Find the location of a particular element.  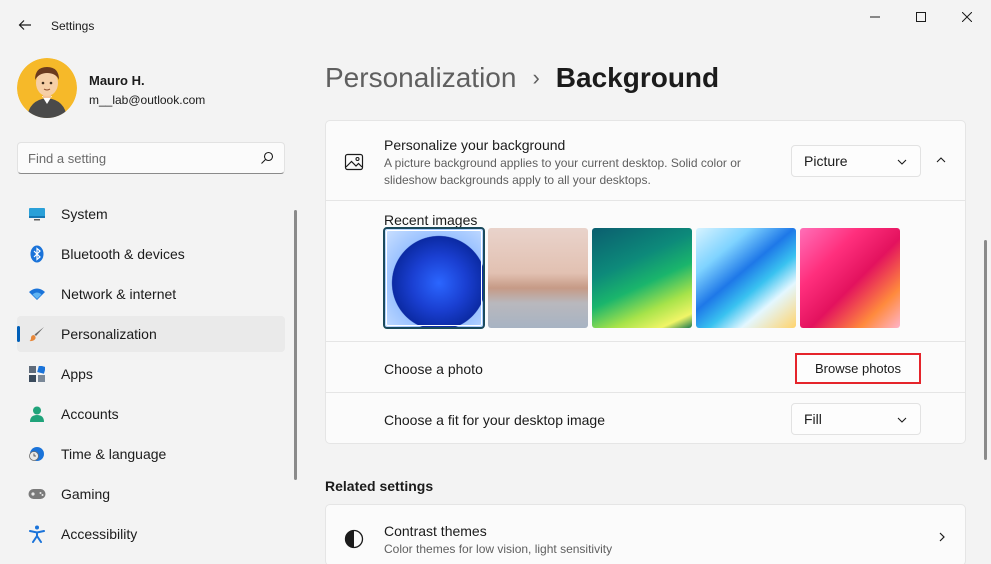

sidebar-item-network: Network & internet is located at coordinates (151, 294).